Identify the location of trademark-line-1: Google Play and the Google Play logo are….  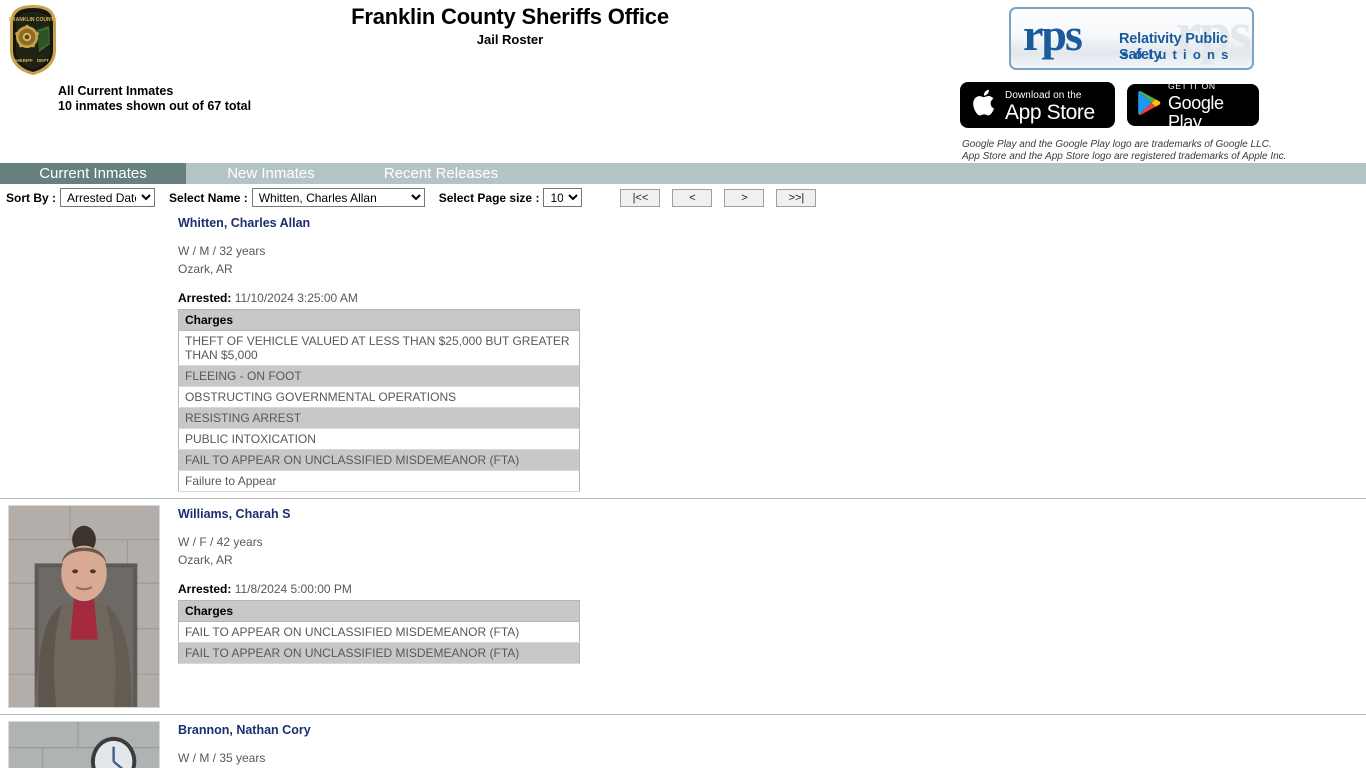
(1117, 144).